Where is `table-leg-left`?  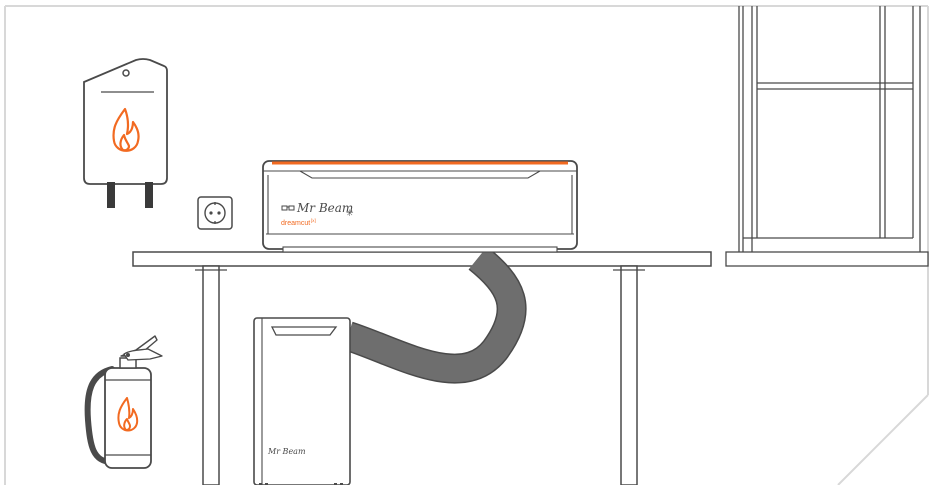
table-leg-left is located at coordinates (211, 375).